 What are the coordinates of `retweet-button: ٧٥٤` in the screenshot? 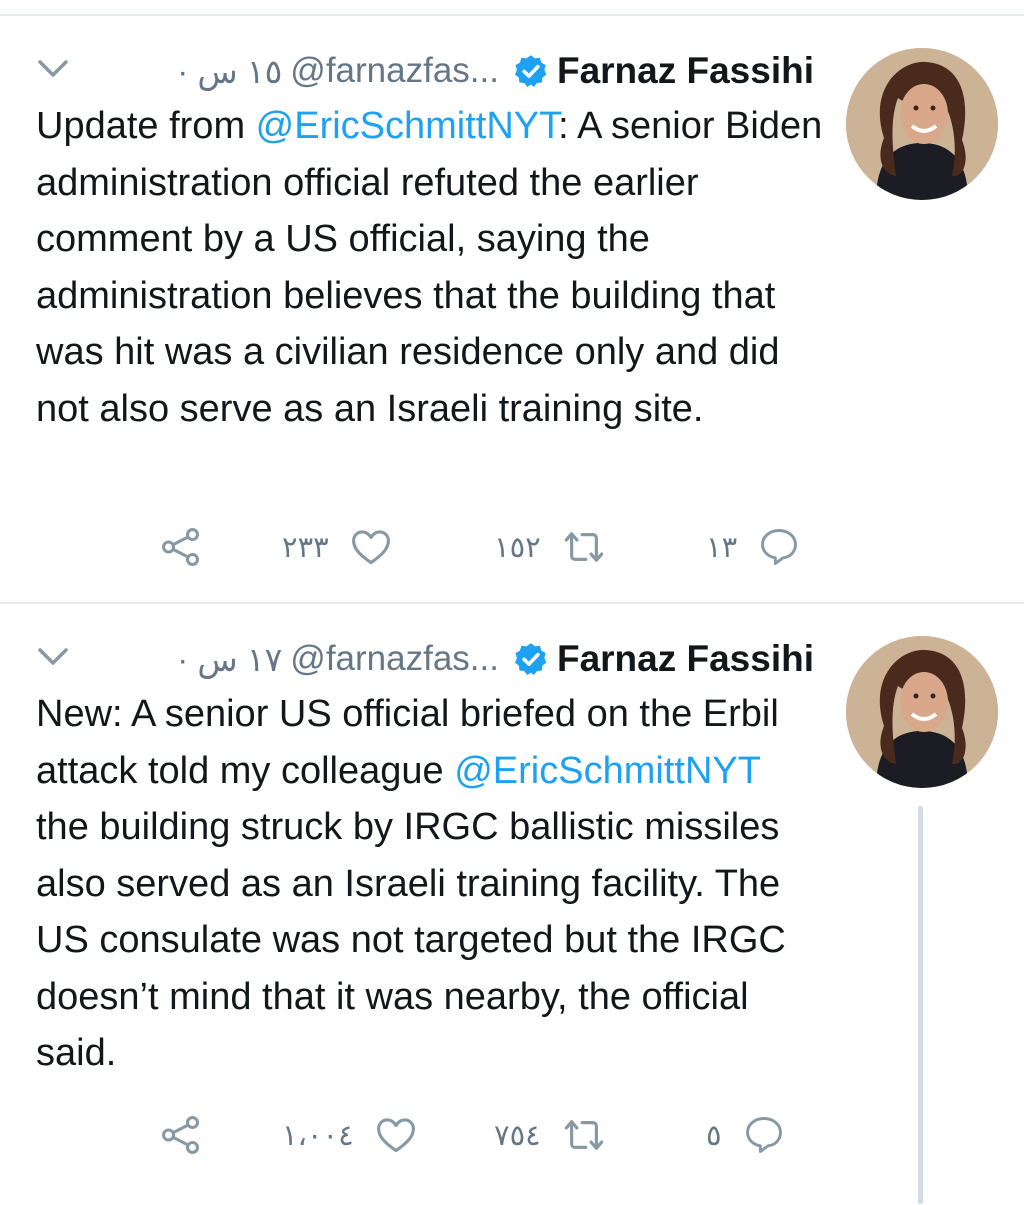 It's located at (550, 1135).